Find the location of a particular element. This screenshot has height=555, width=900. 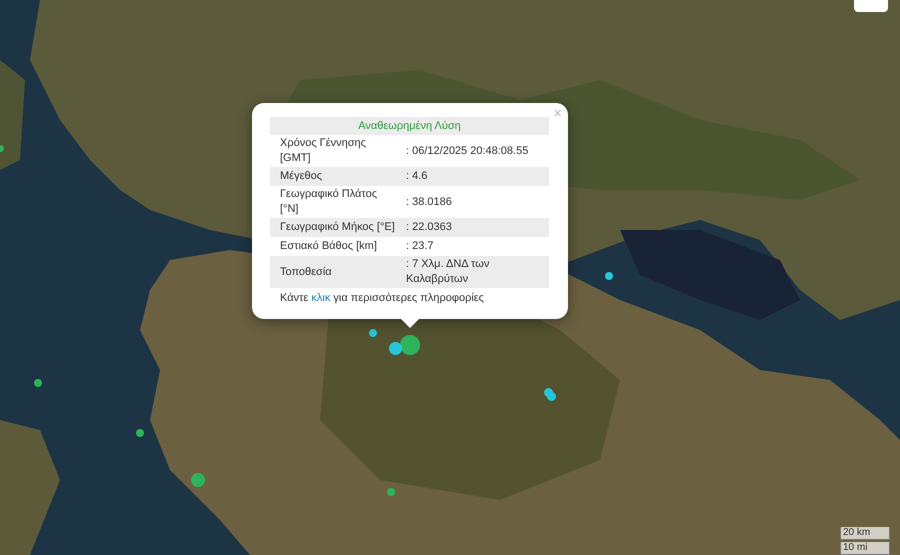

scale-bar-metric: 20 km is located at coordinates (865, 533).